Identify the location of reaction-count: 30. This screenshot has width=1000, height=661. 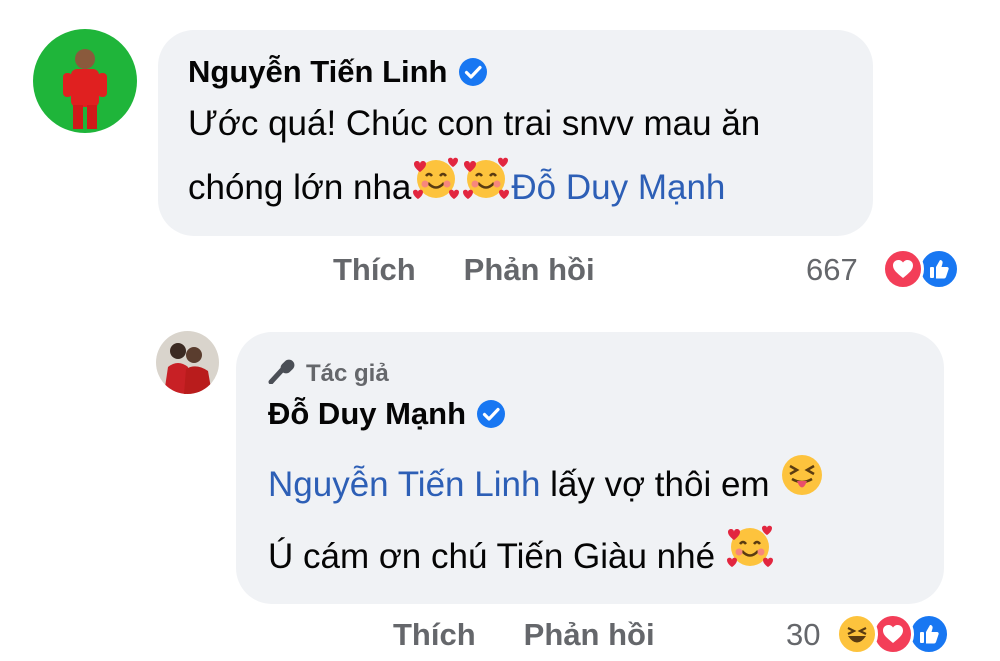
(803, 635).